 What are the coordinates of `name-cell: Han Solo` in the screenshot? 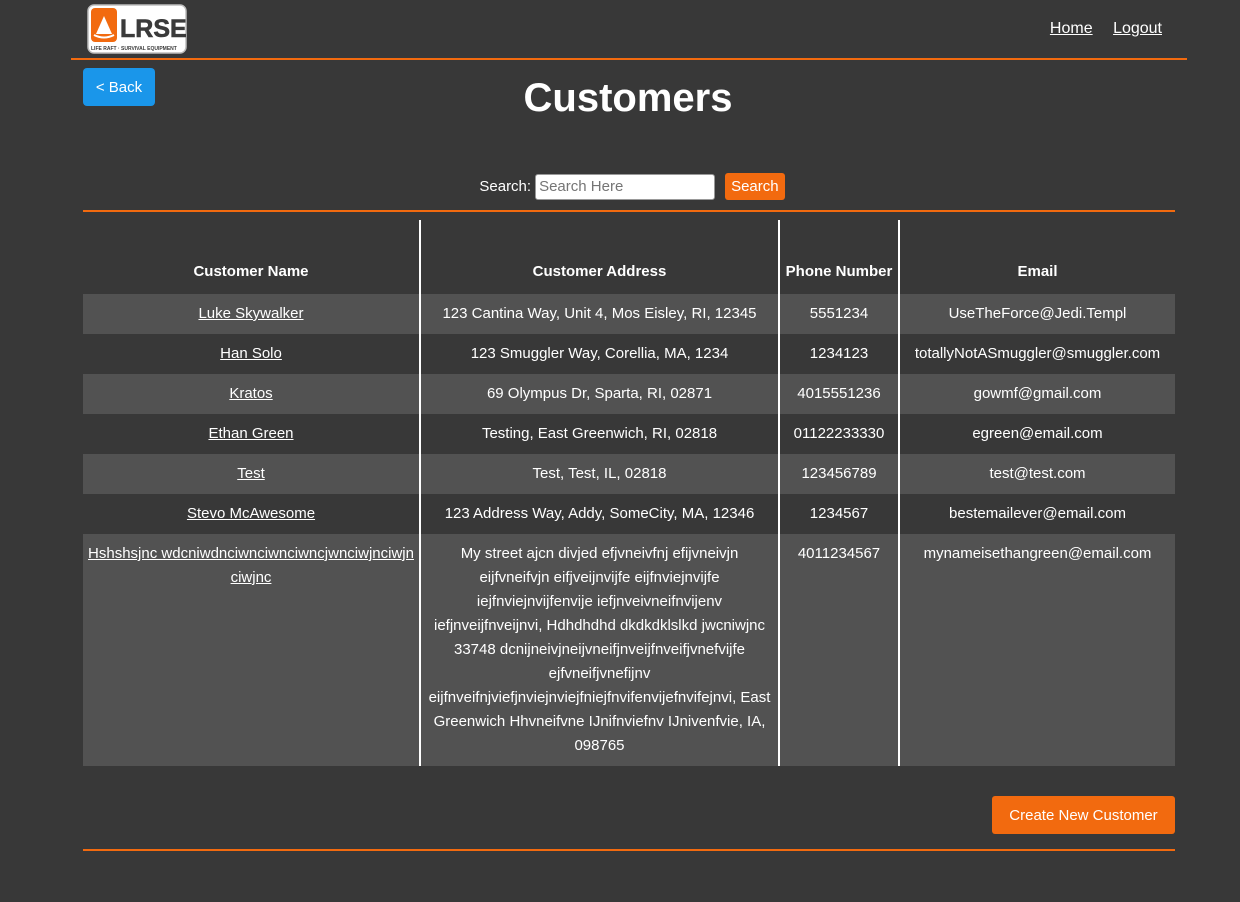 It's located at (251, 354).